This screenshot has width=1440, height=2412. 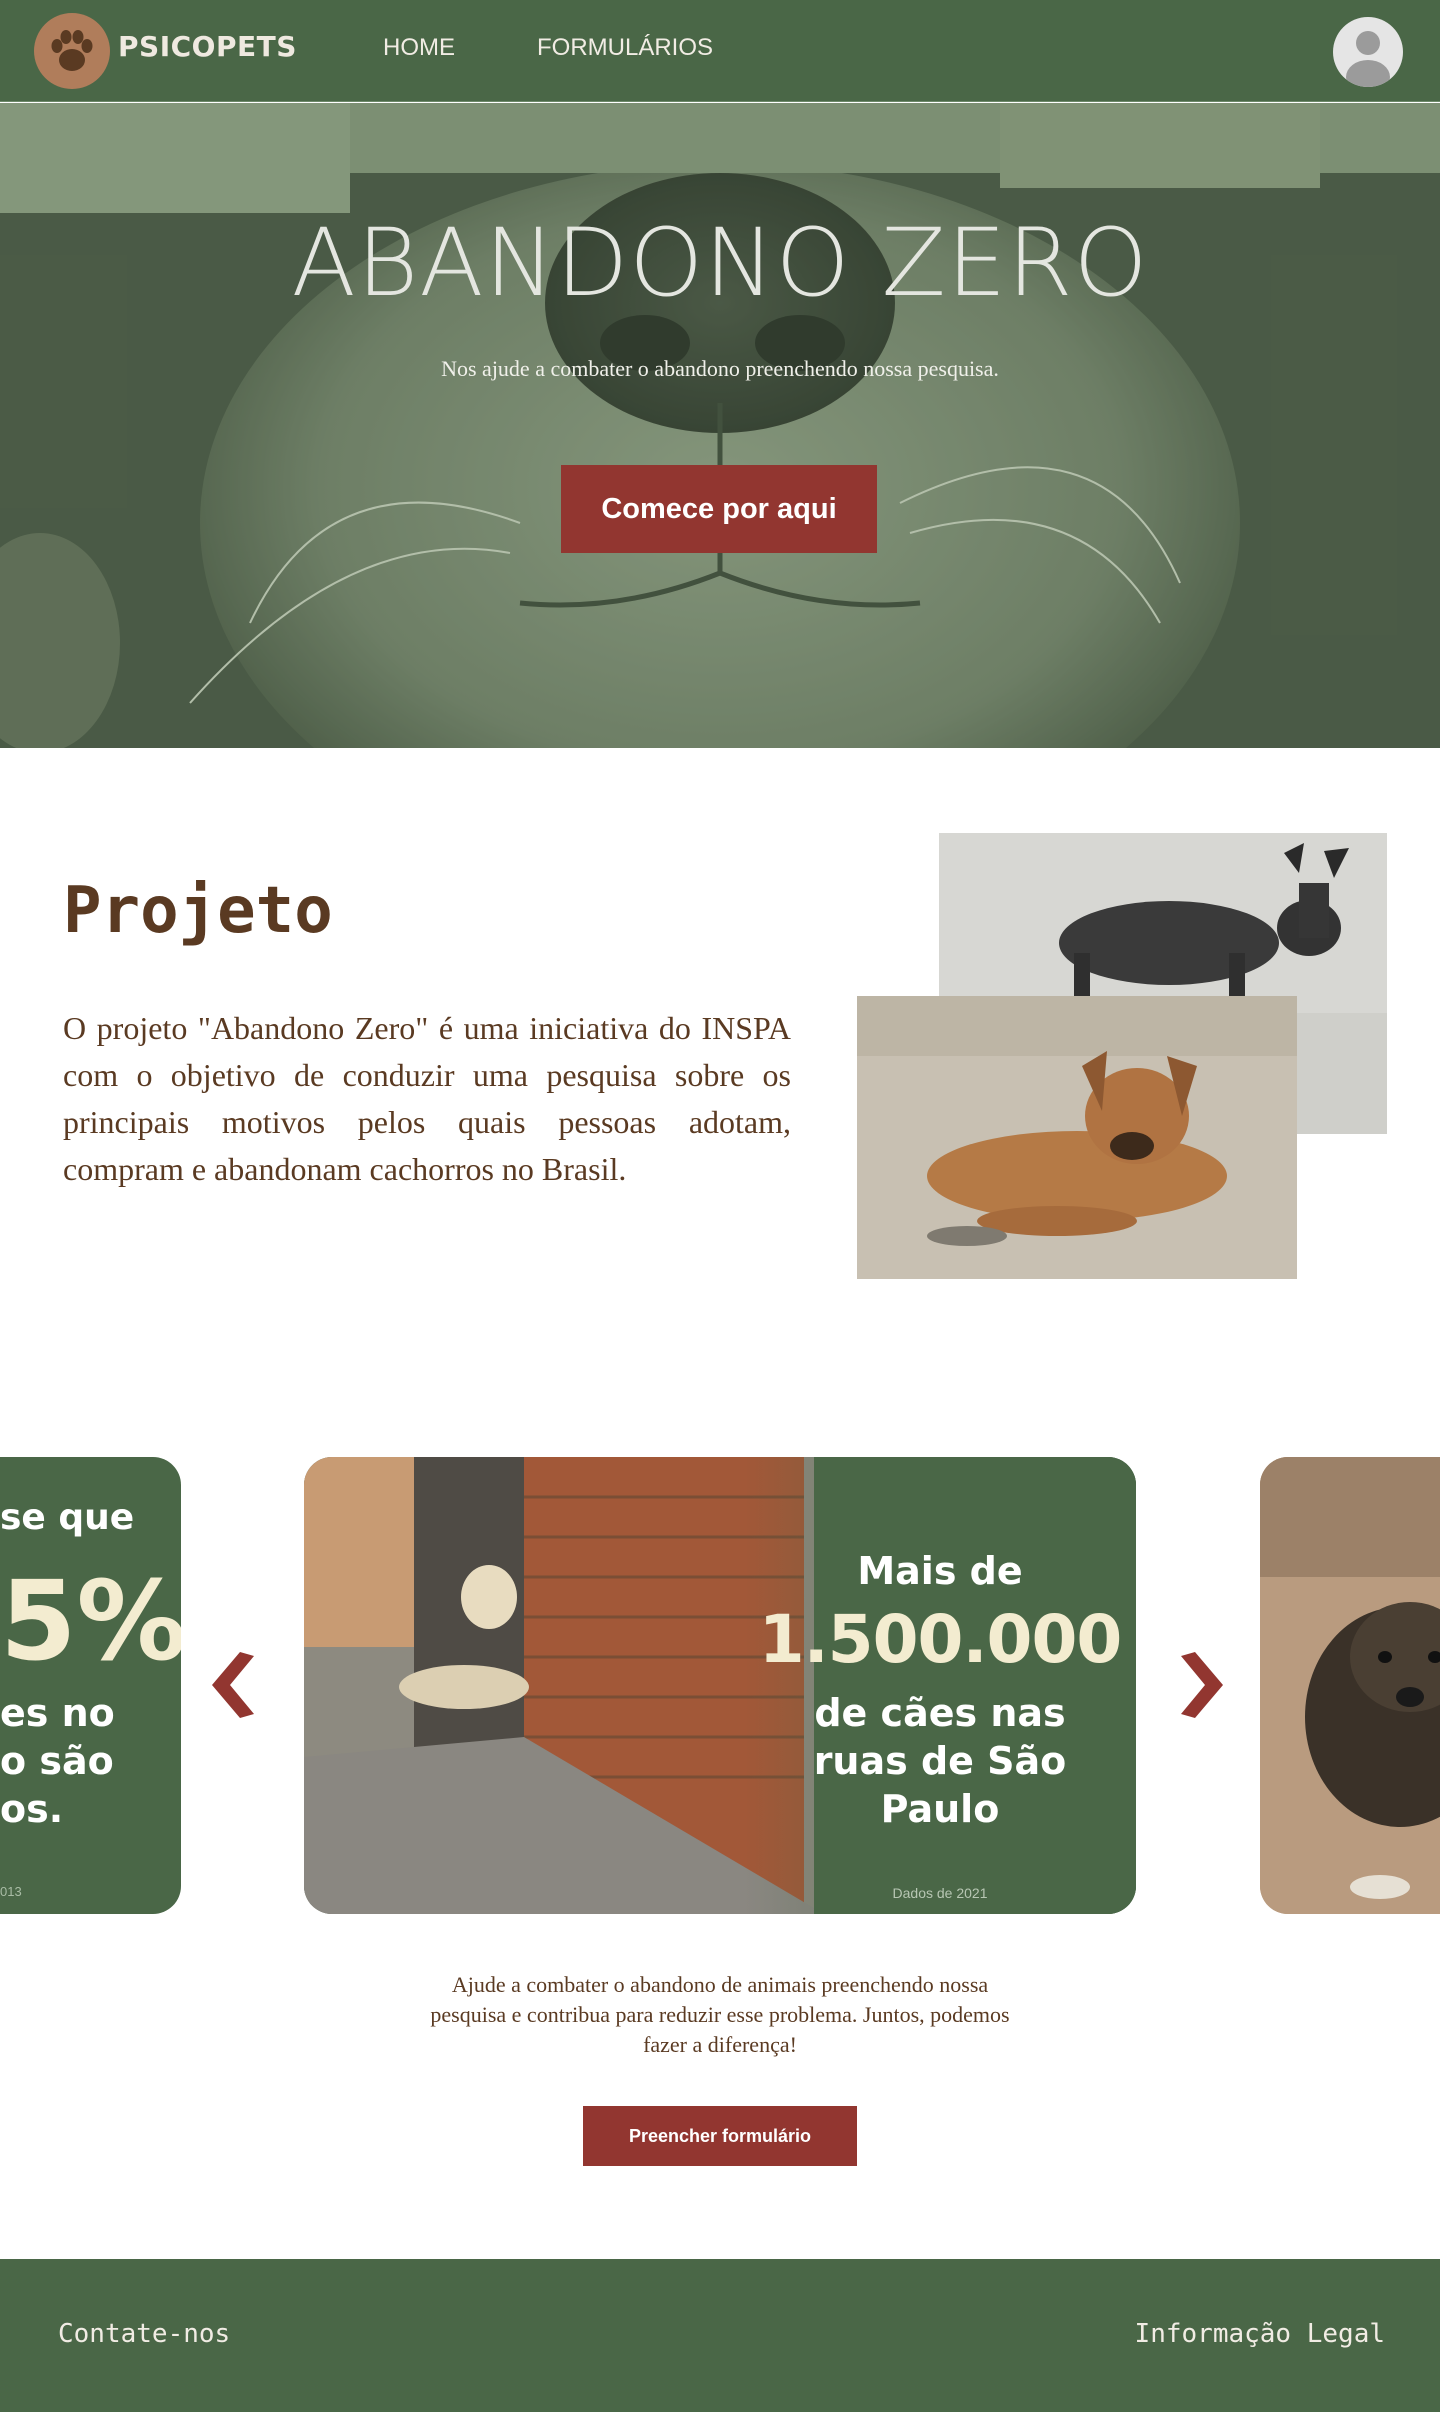 I want to click on footer-contact-link: Contate-nos, so click(x=144, y=2334).